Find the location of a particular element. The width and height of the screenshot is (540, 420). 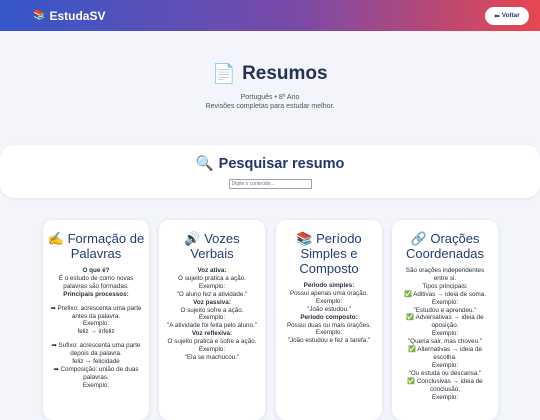

brand-name: EstudaSV is located at coordinates (77, 15).